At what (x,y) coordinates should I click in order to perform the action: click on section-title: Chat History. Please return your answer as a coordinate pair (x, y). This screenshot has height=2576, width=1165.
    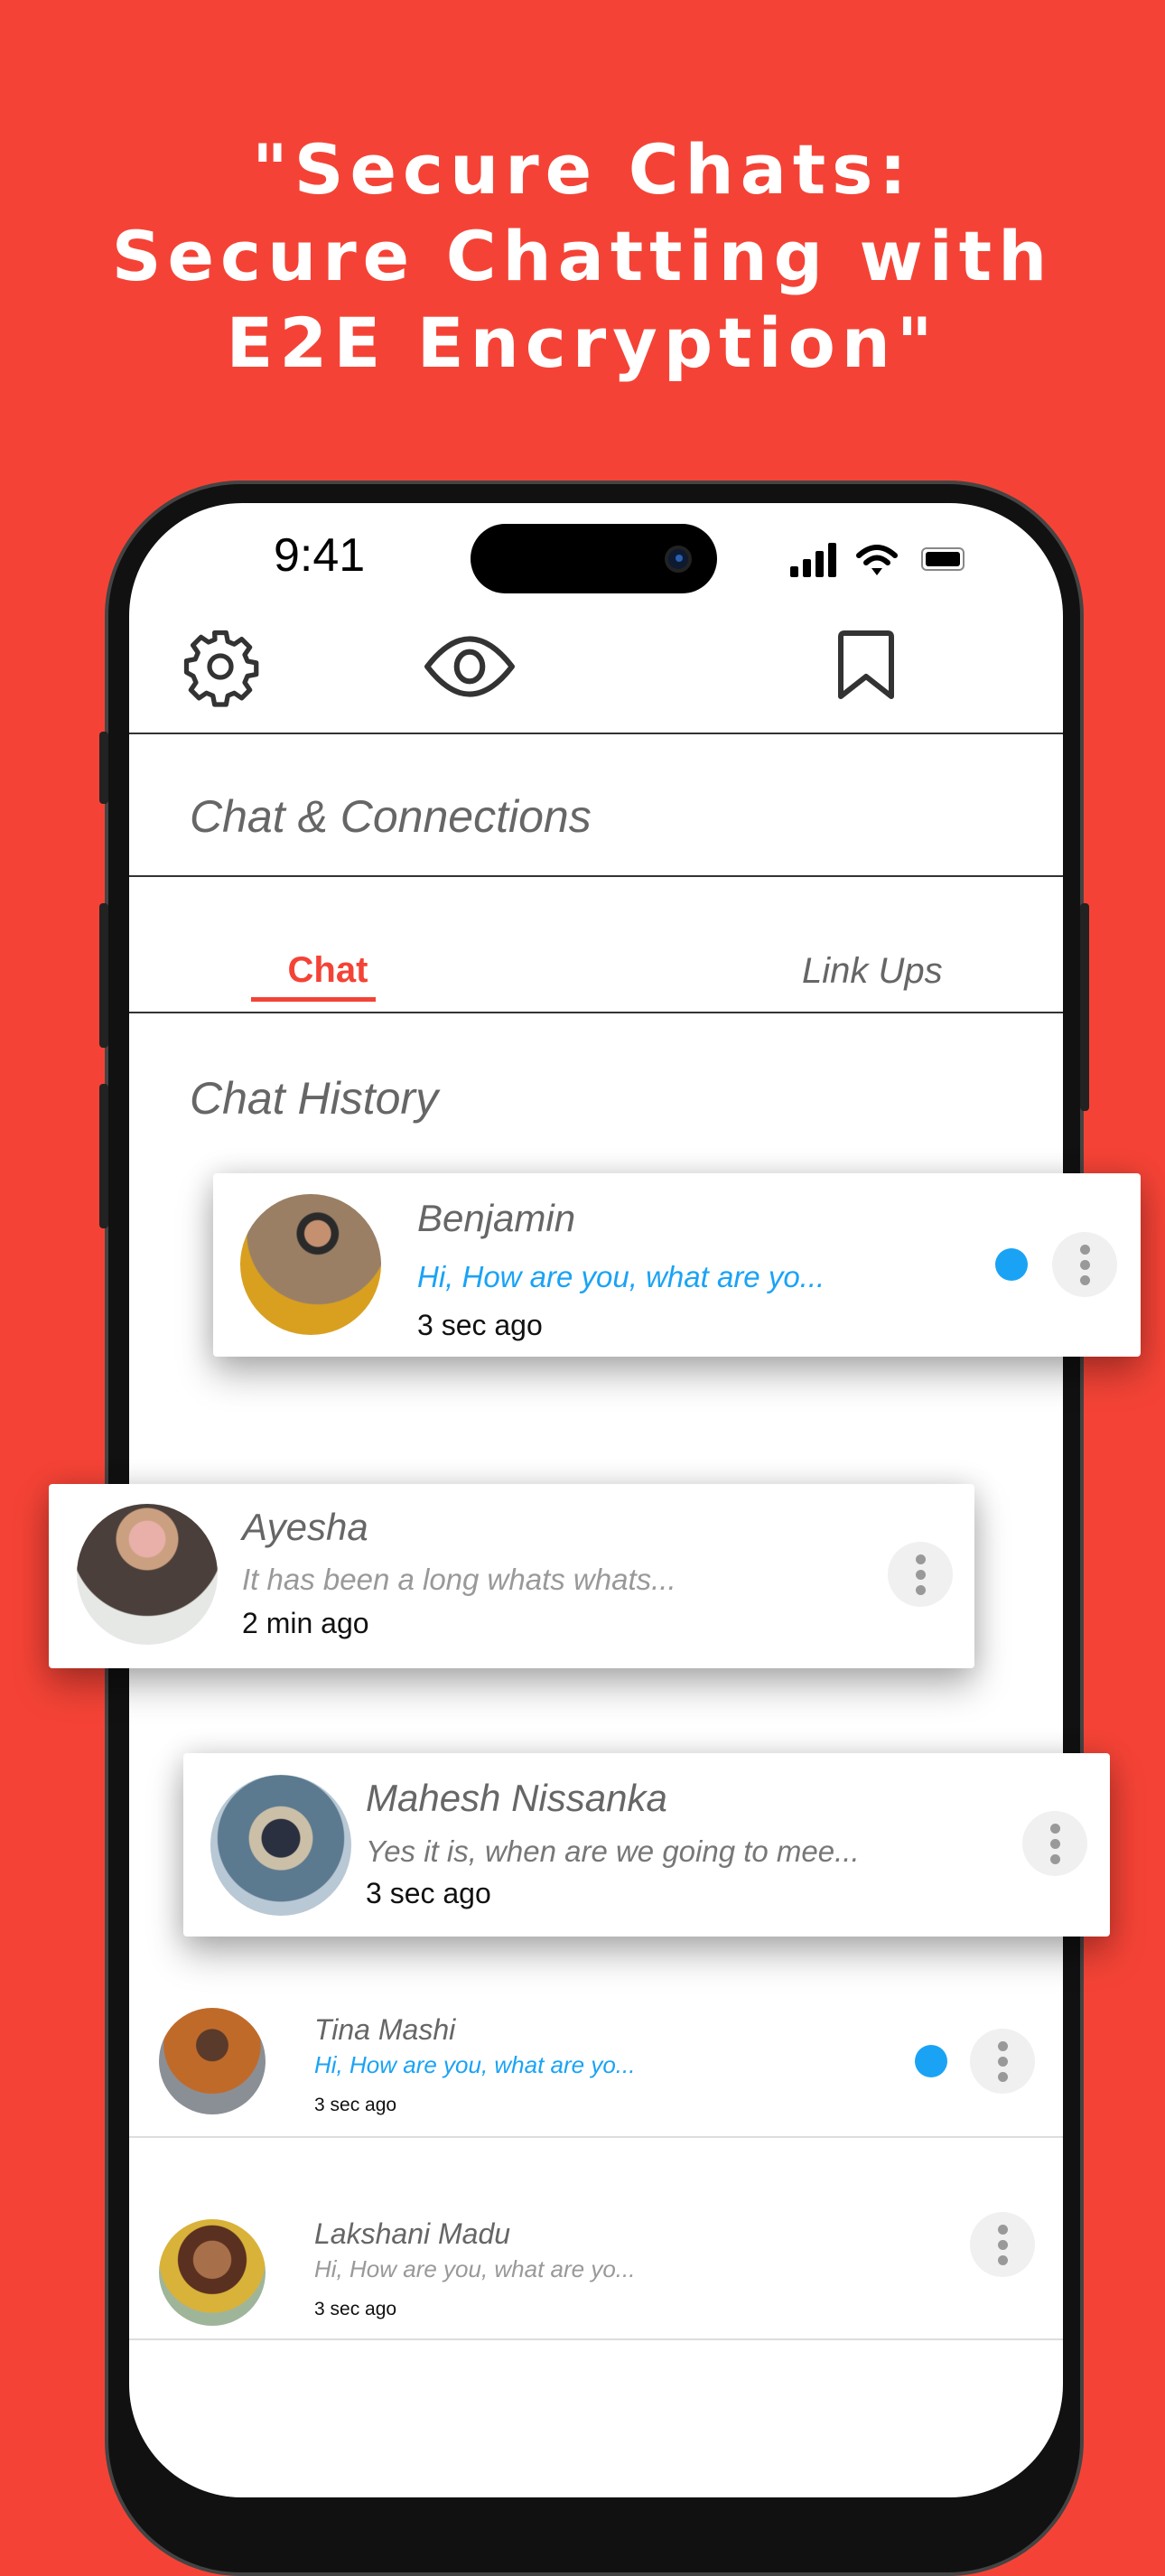
    Looking at the image, I should click on (314, 1098).